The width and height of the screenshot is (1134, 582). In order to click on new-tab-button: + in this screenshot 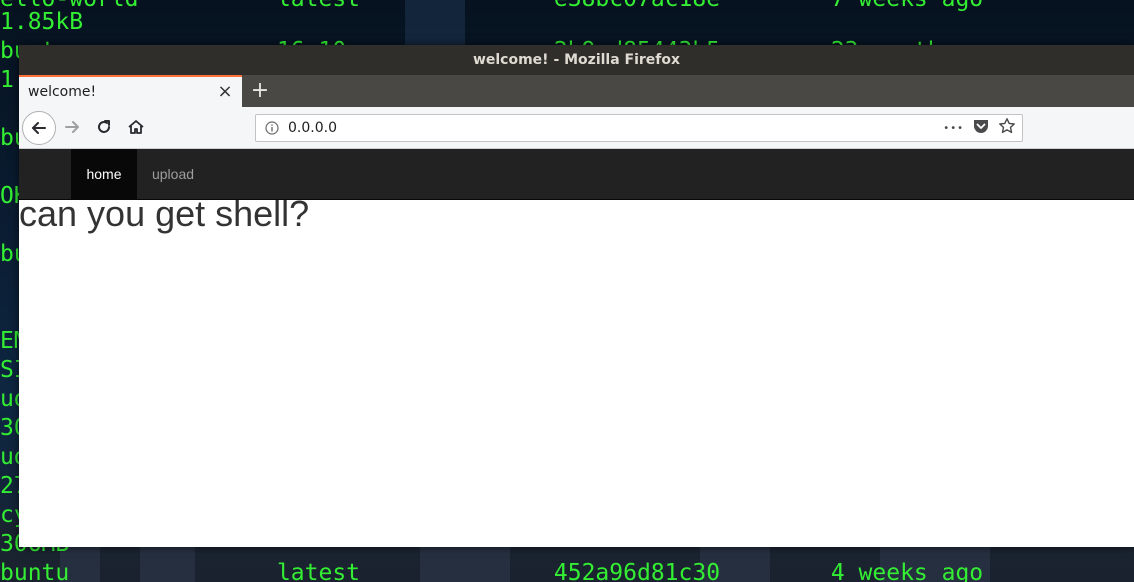, I will do `click(260, 91)`.